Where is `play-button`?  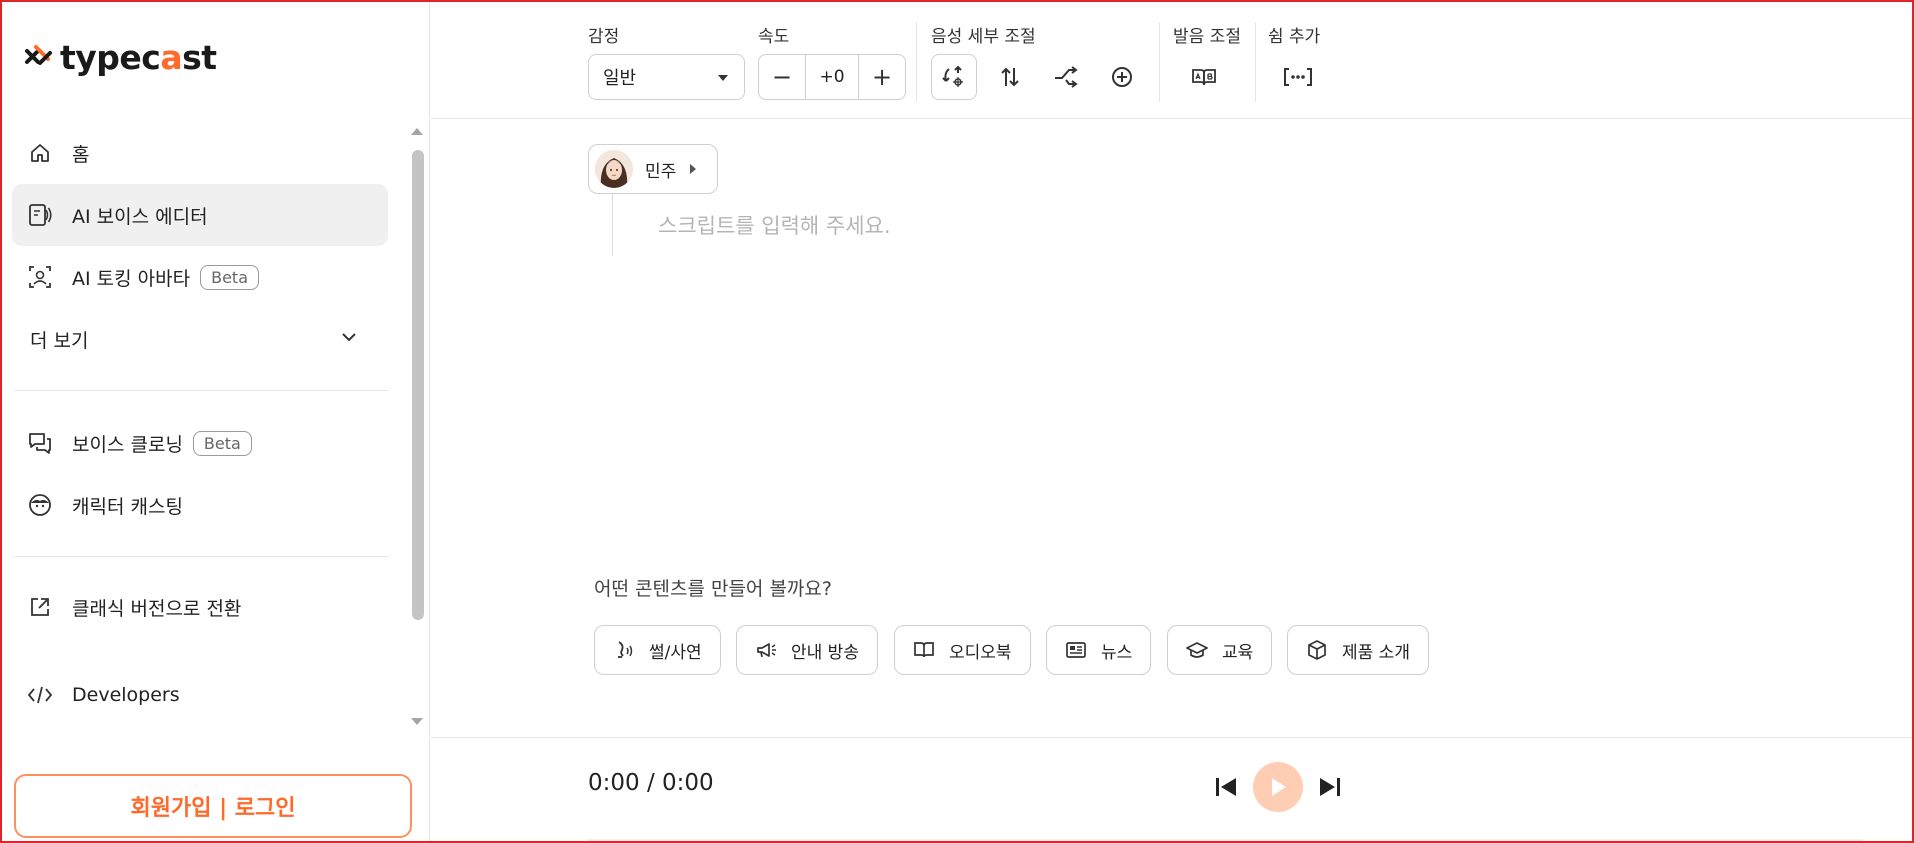 play-button is located at coordinates (1278, 787).